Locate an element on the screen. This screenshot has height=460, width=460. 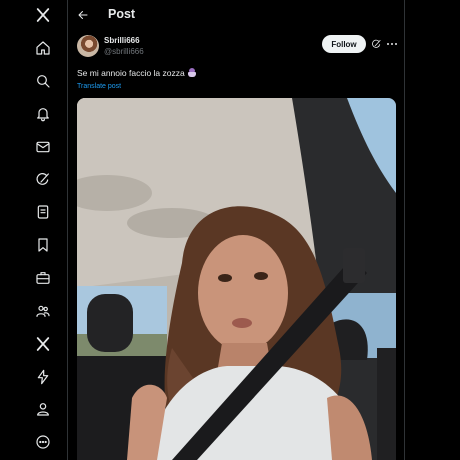
translate-post-link: Translate post is located at coordinates (99, 86).